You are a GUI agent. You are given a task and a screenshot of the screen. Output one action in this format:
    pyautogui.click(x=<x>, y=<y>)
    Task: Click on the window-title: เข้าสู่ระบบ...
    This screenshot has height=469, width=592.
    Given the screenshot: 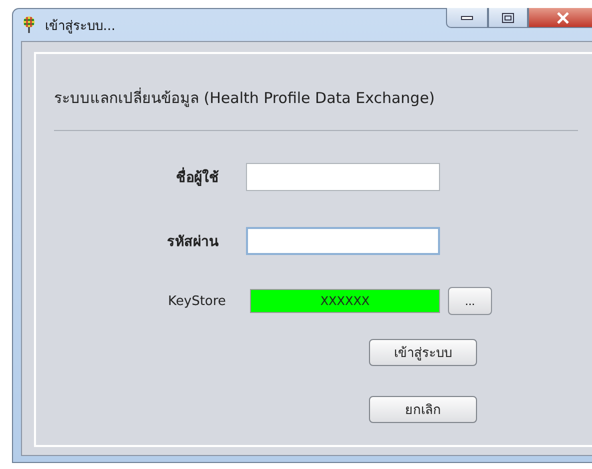 What is the action you would take?
    pyautogui.click(x=80, y=27)
    